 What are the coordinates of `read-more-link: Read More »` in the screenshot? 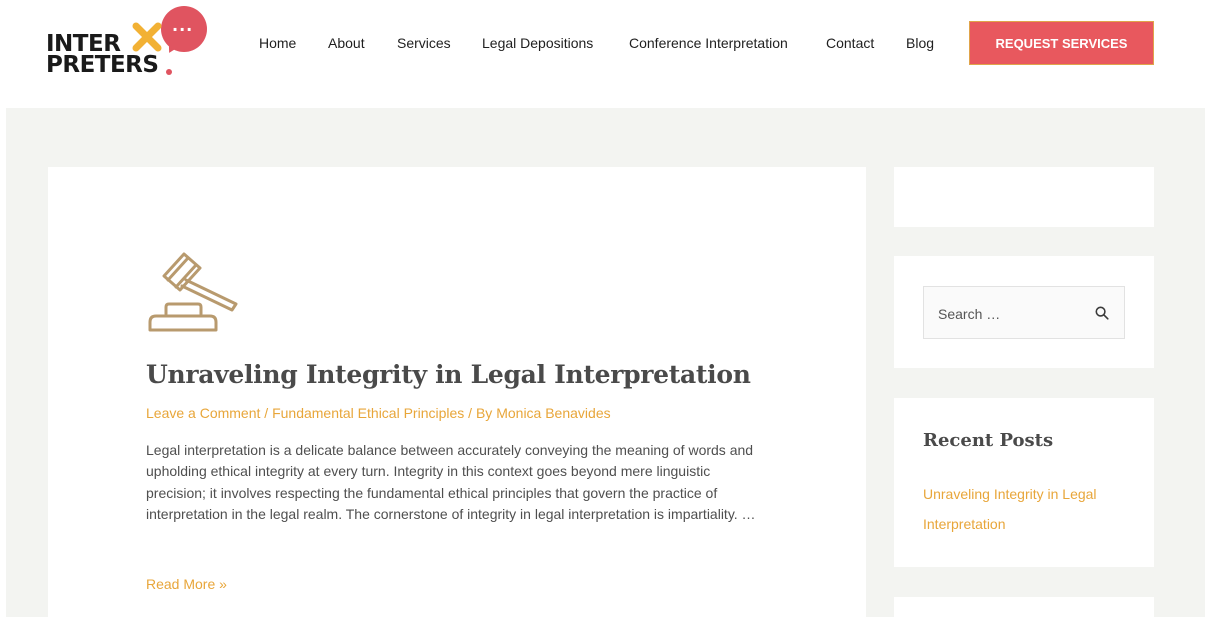 It's located at (186, 584).